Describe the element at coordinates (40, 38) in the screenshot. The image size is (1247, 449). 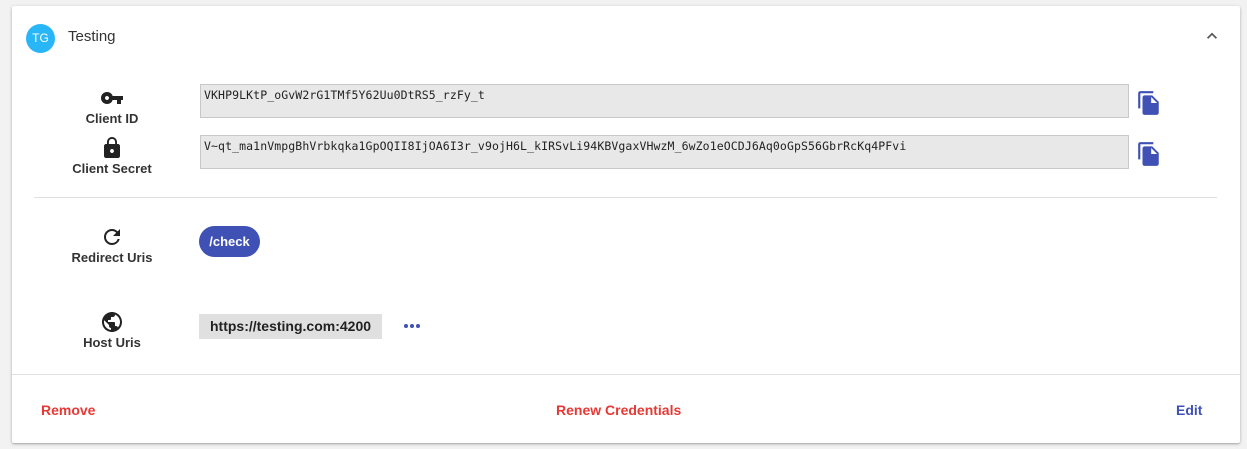
I see `avatar: TG` at that location.